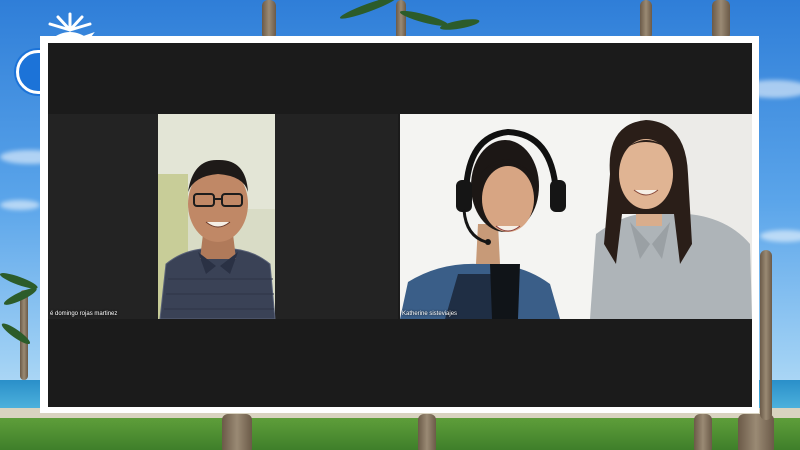 Image resolution: width=800 pixels, height=450 pixels. Describe the element at coordinates (84, 314) in the screenshot. I see `participant-name-1: é domingo rojas martinez` at that location.